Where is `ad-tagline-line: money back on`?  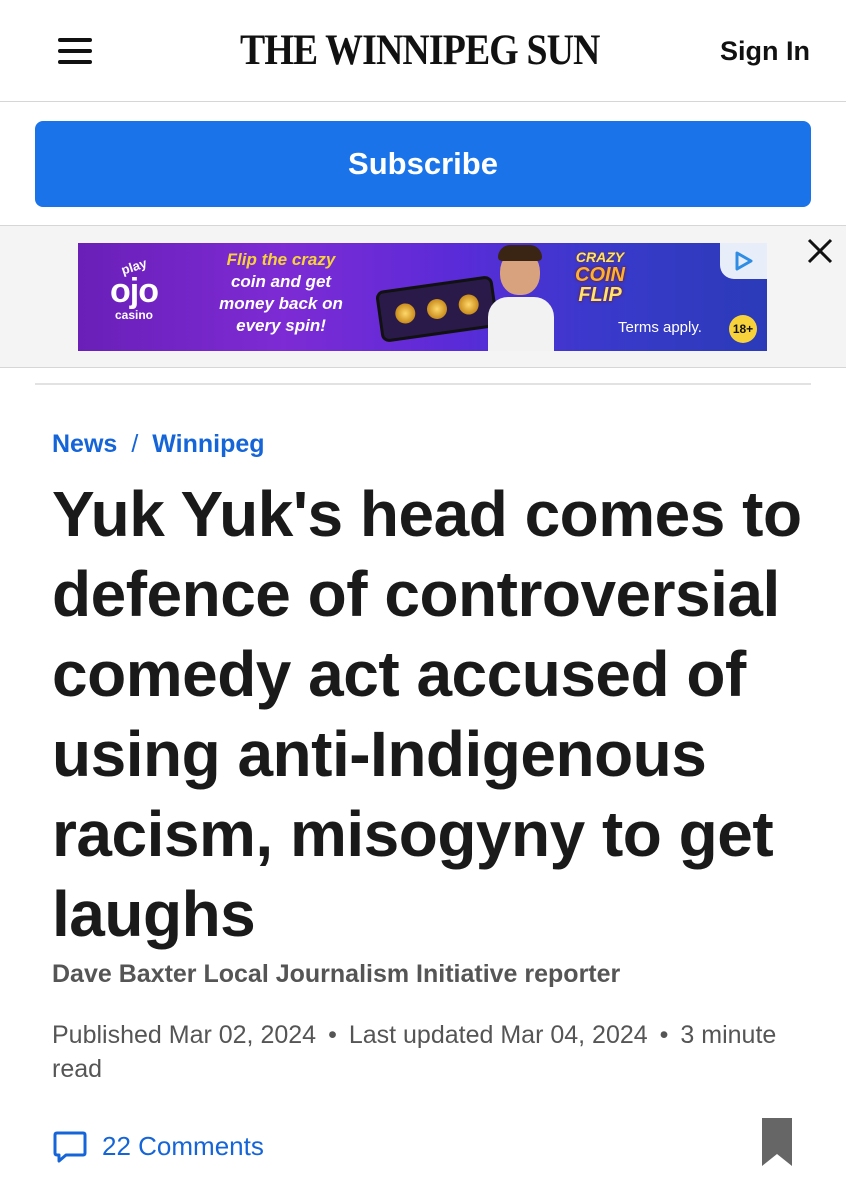
ad-tagline-line: money back on is located at coordinates (281, 303).